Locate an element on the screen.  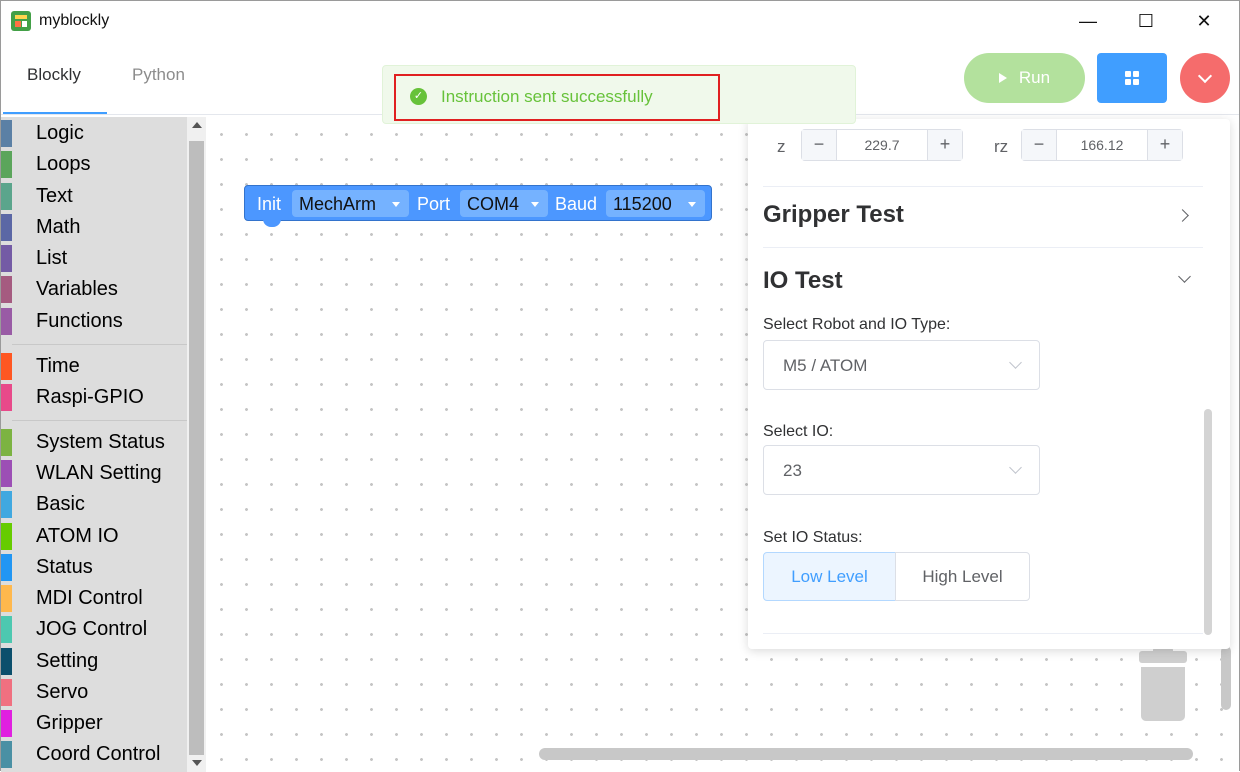
io-status-label: Set IO Status: is located at coordinates (813, 537).